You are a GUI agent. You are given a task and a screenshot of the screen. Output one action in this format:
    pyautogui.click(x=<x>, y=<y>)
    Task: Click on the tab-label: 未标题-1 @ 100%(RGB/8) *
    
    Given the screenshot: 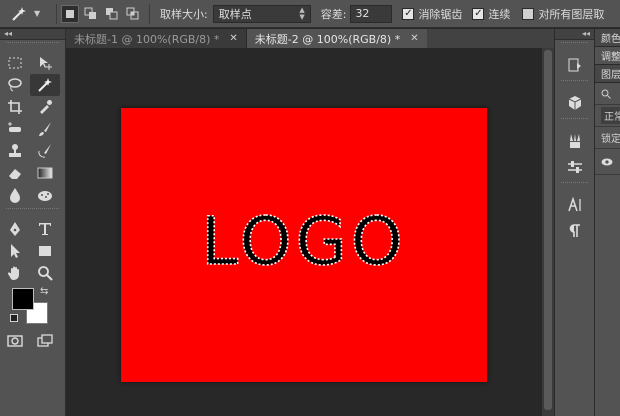 What is the action you would take?
    pyautogui.click(x=147, y=39)
    